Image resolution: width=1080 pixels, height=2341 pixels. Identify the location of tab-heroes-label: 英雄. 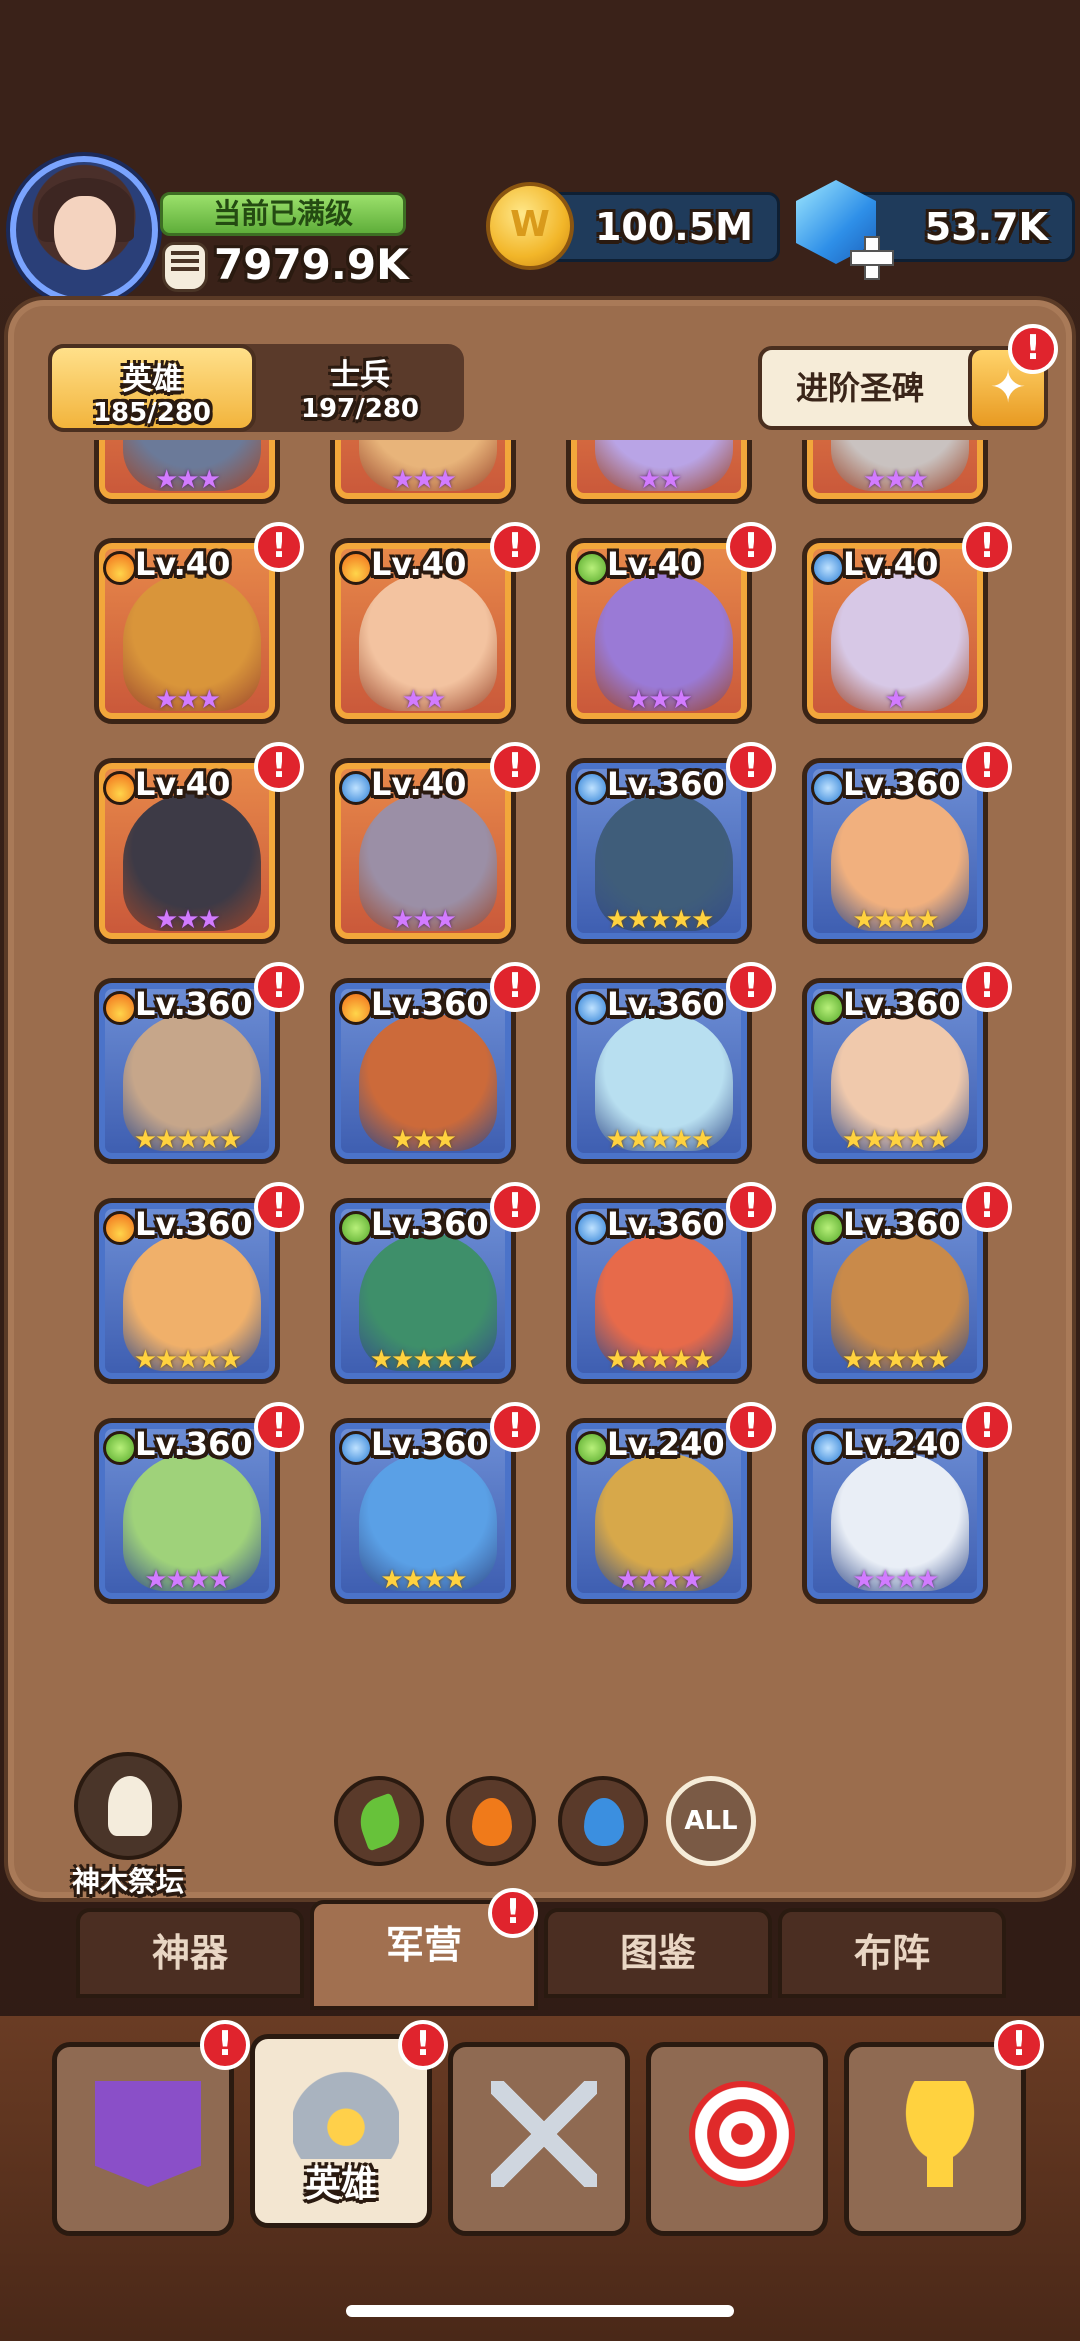
(152, 379).